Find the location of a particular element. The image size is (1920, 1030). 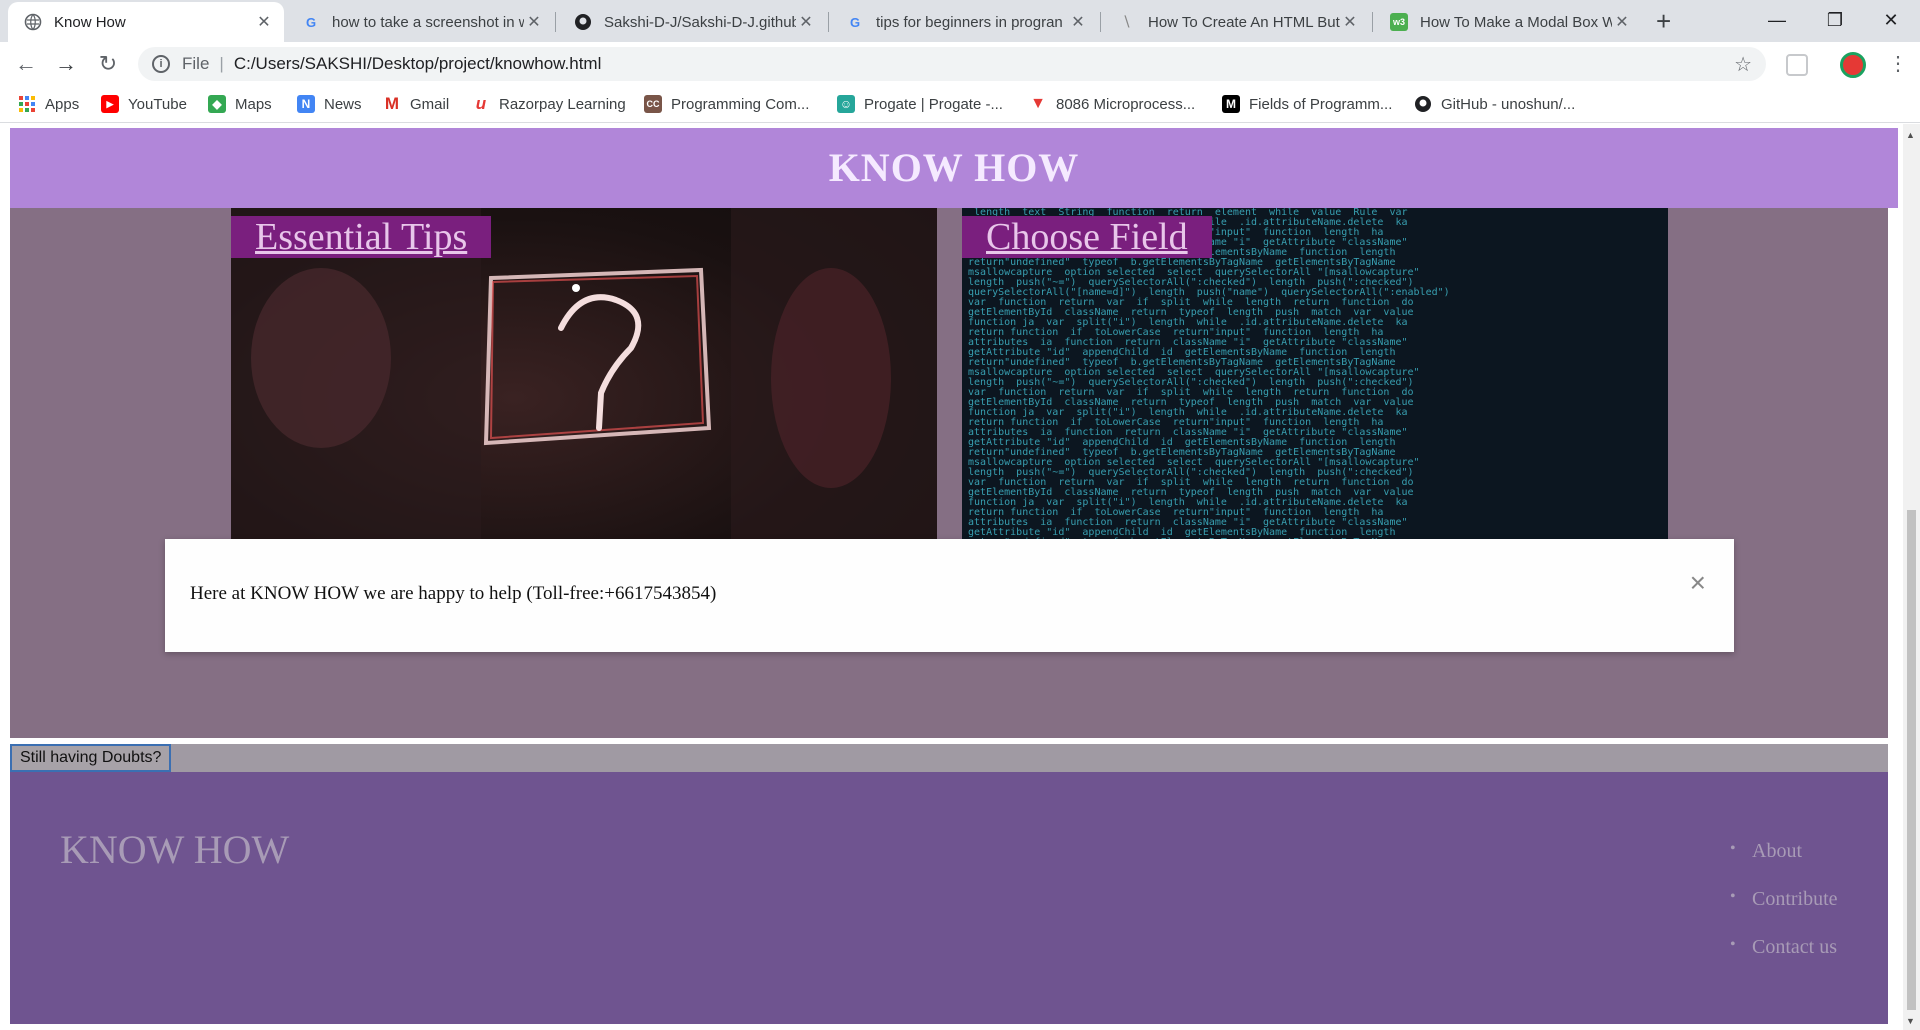

still-having-doubts-button: Still having Doubts? is located at coordinates (91, 758).